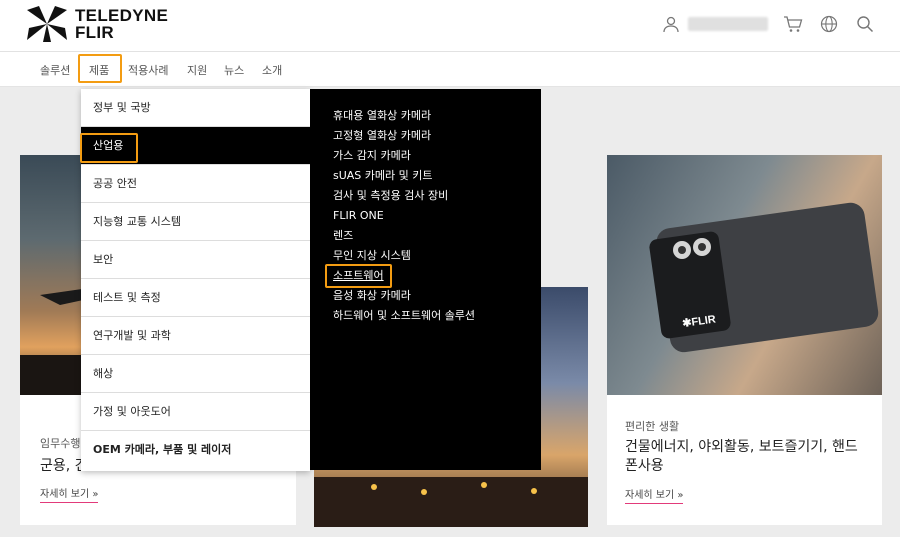 This screenshot has width=900, height=537. What do you see at coordinates (195, 260) in the screenshot?
I see `menu-category-security: 보안` at bounding box center [195, 260].